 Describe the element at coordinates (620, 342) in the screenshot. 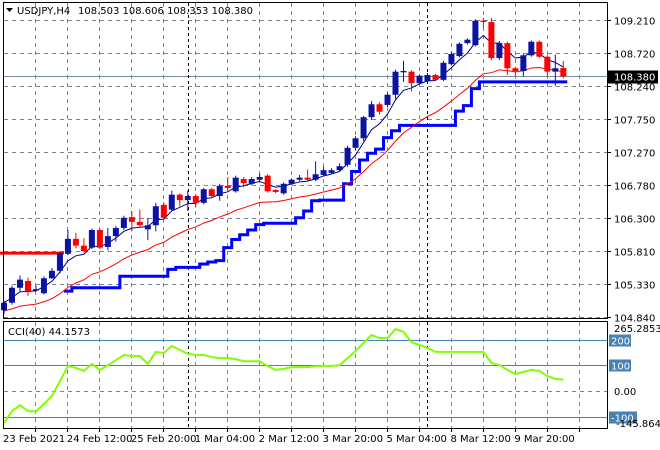

I see `cci-level-label: 200` at that location.